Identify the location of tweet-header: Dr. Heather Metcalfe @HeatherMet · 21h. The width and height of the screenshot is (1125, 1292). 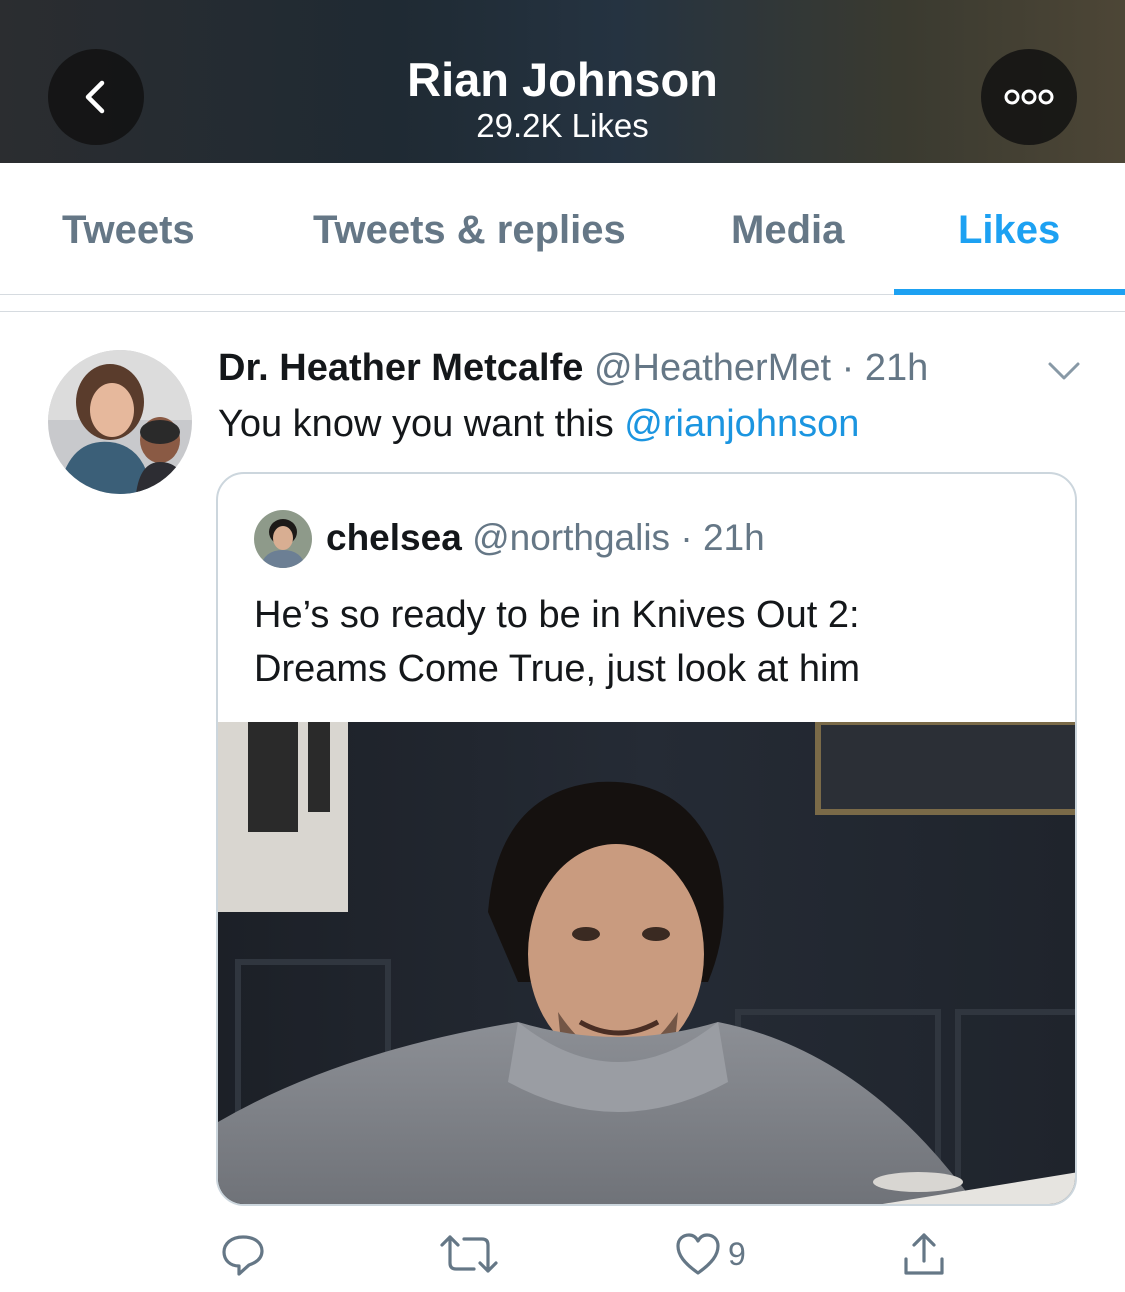
(573, 368).